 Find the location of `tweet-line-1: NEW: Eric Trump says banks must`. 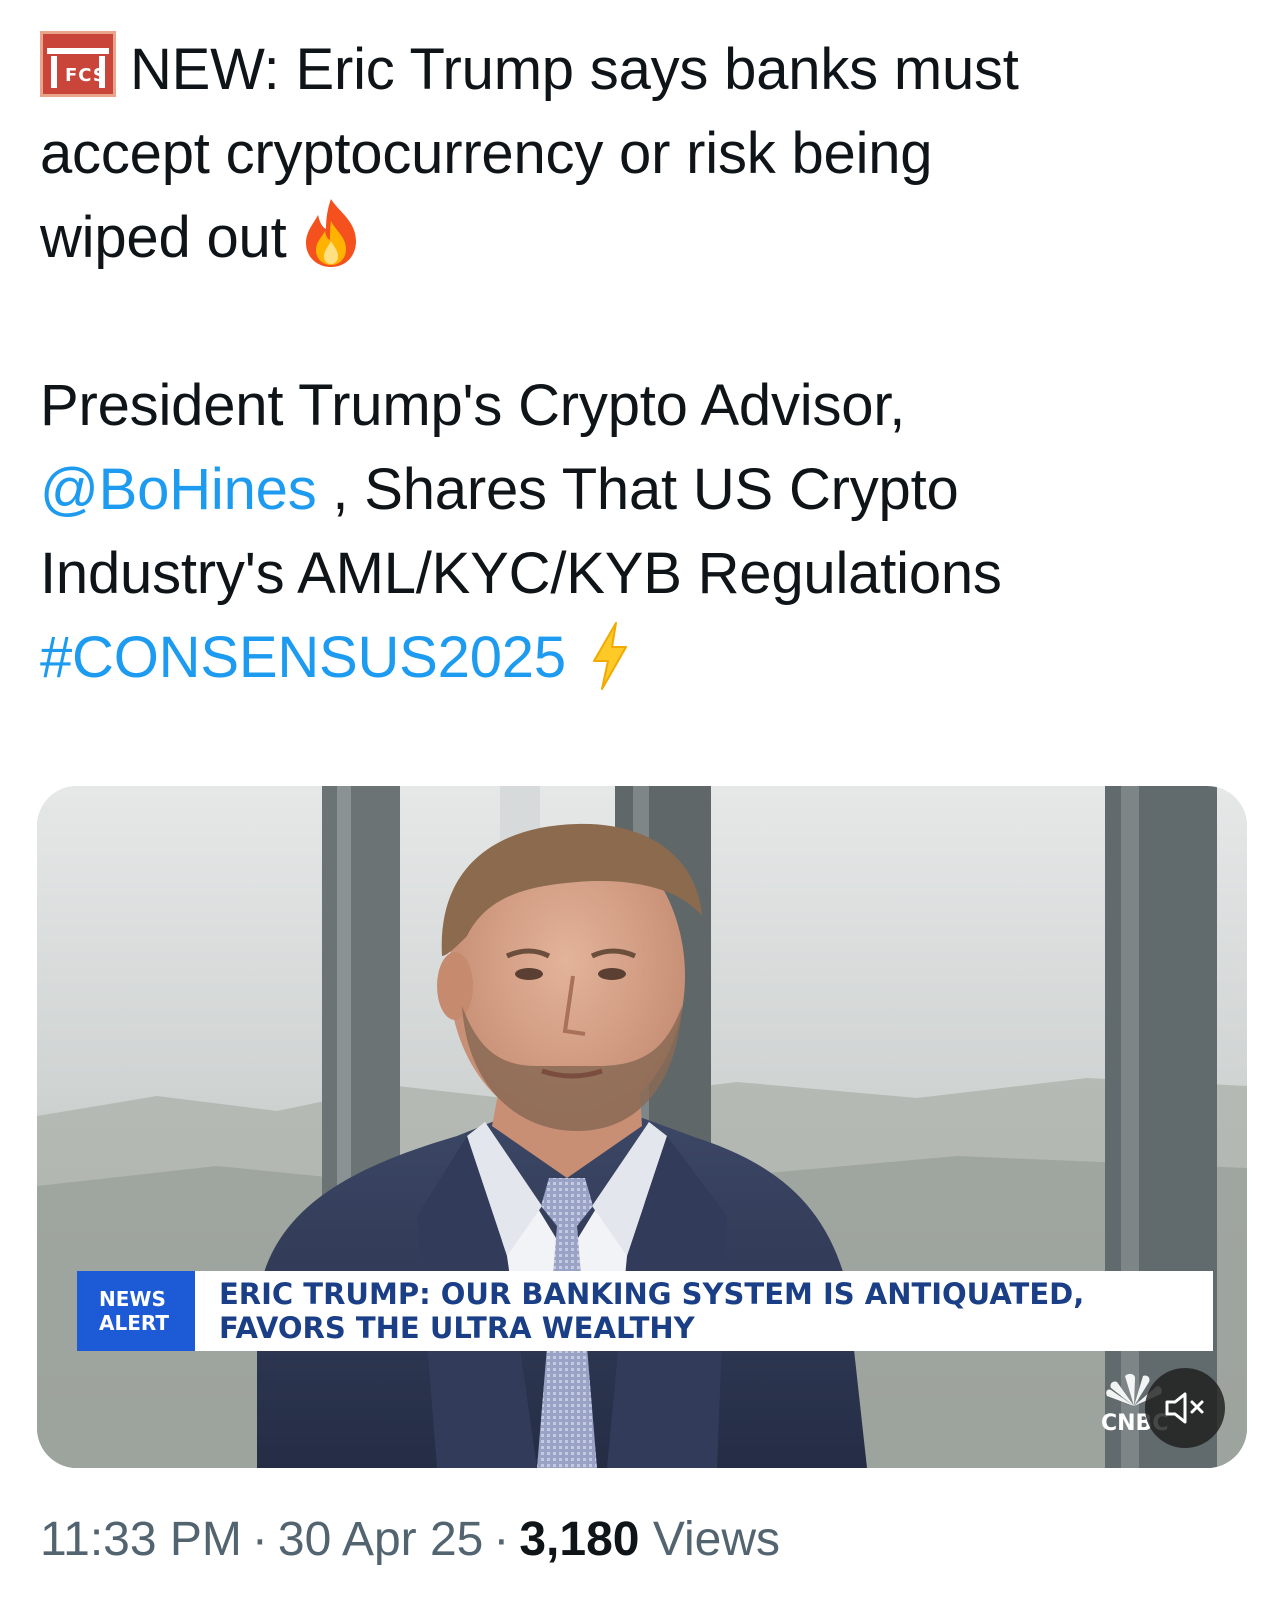

tweet-line-1: NEW: Eric Trump says banks must is located at coordinates (574, 69).